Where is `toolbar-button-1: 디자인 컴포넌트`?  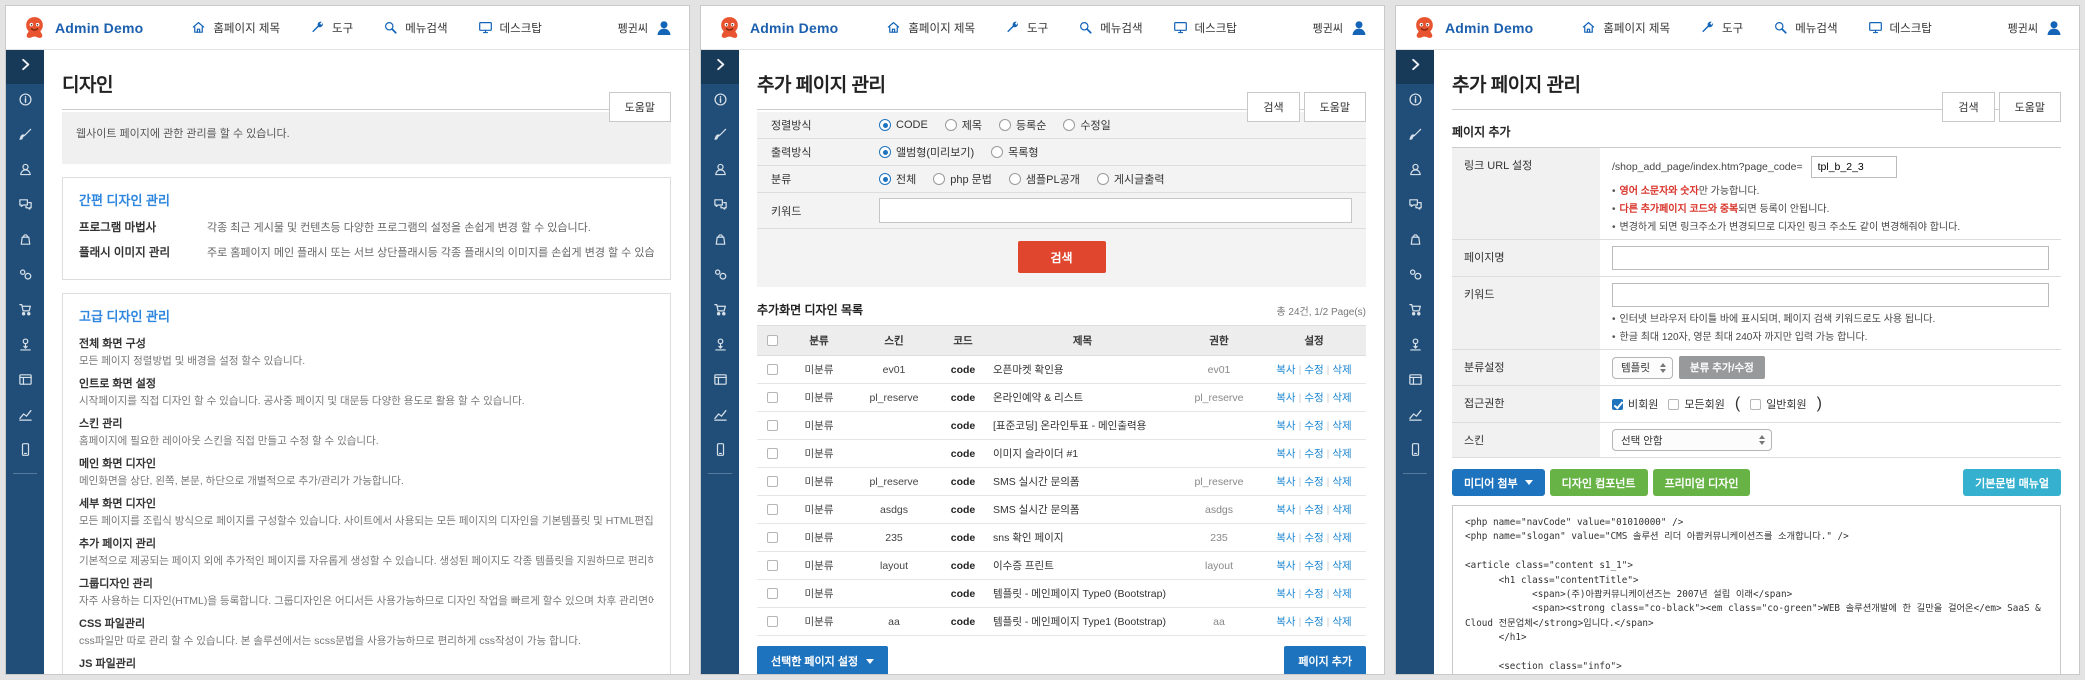 toolbar-button-1: 디자인 컴포넌트 is located at coordinates (1598, 482).